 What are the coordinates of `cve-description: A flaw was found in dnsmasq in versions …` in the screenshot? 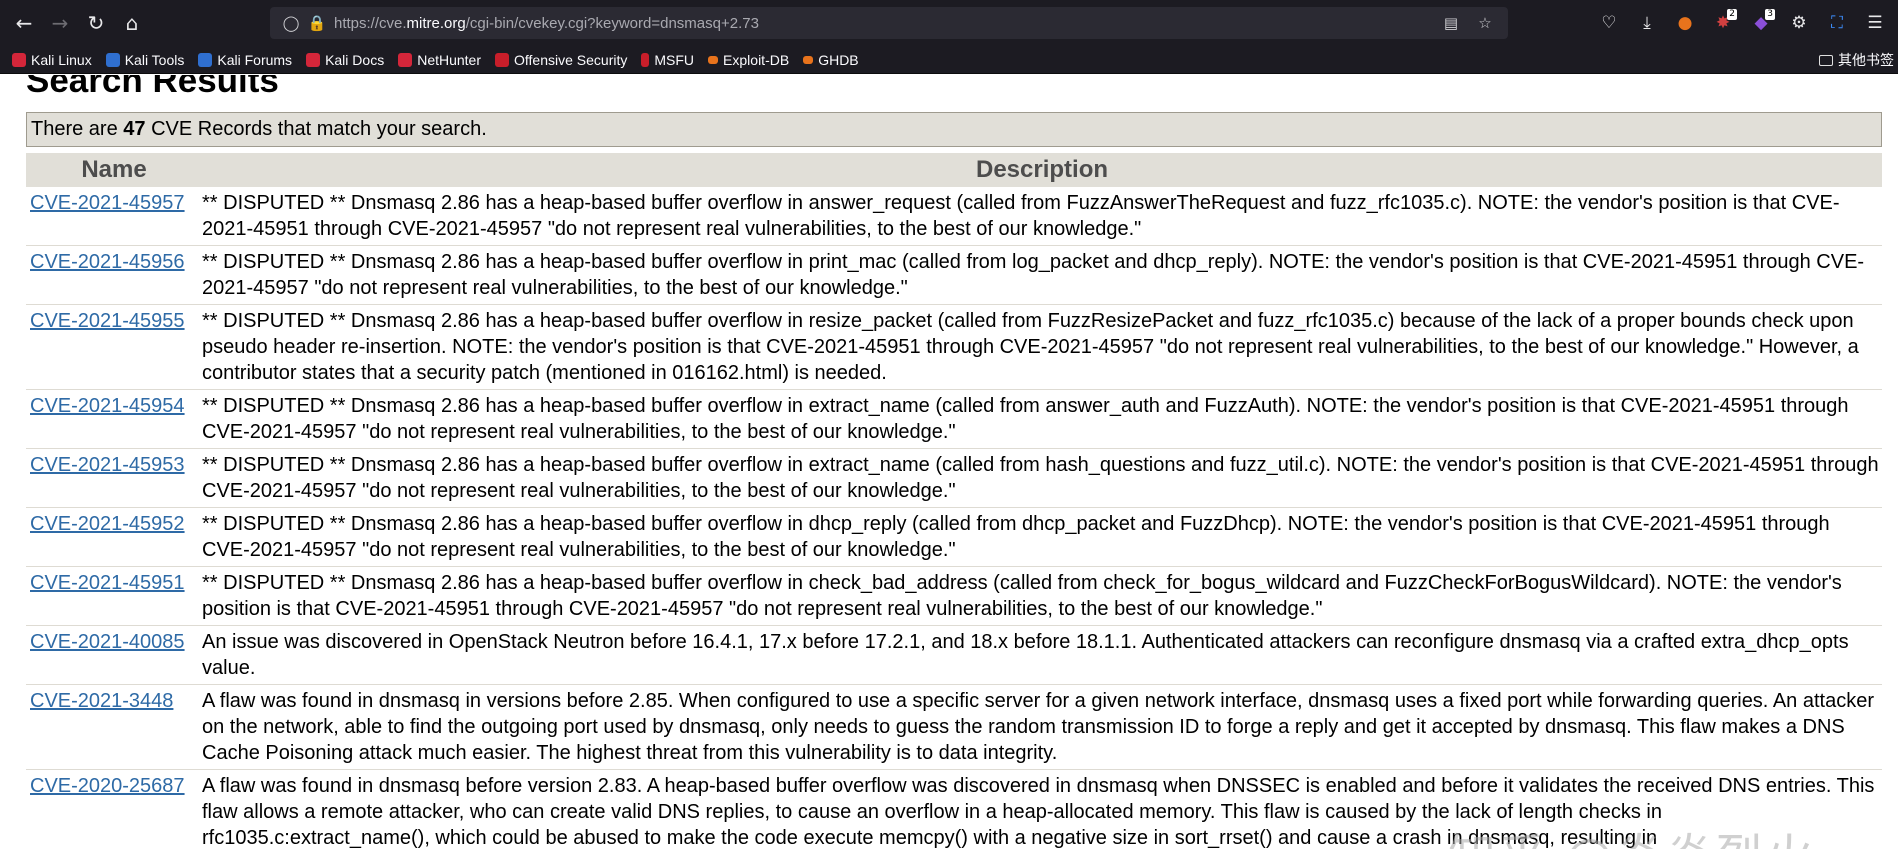 It's located at (1038, 727).